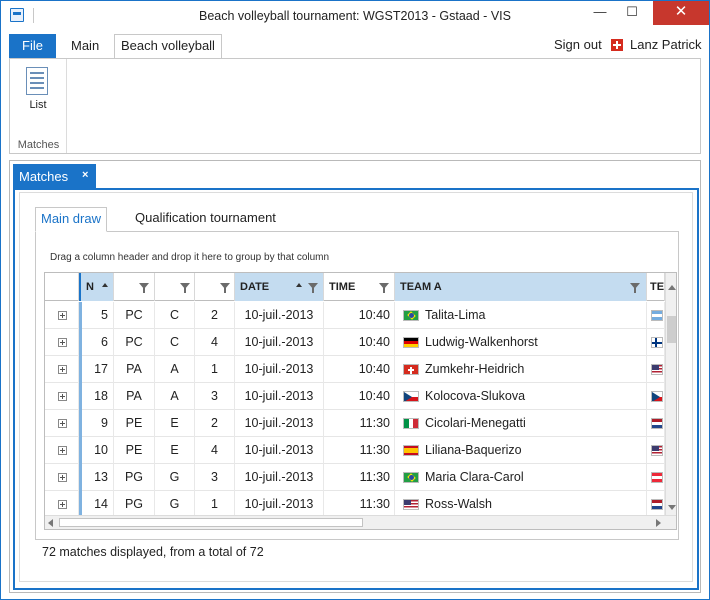 This screenshot has width=710, height=600. I want to click on header-team-b-label: TEA, so click(657, 287).